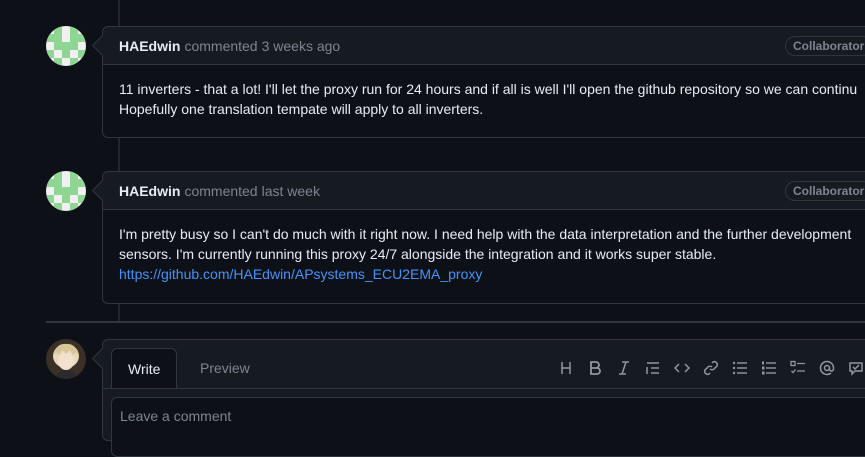 The height and width of the screenshot is (457, 865). Describe the element at coordinates (681, 368) in the screenshot. I see `code-icon` at that location.